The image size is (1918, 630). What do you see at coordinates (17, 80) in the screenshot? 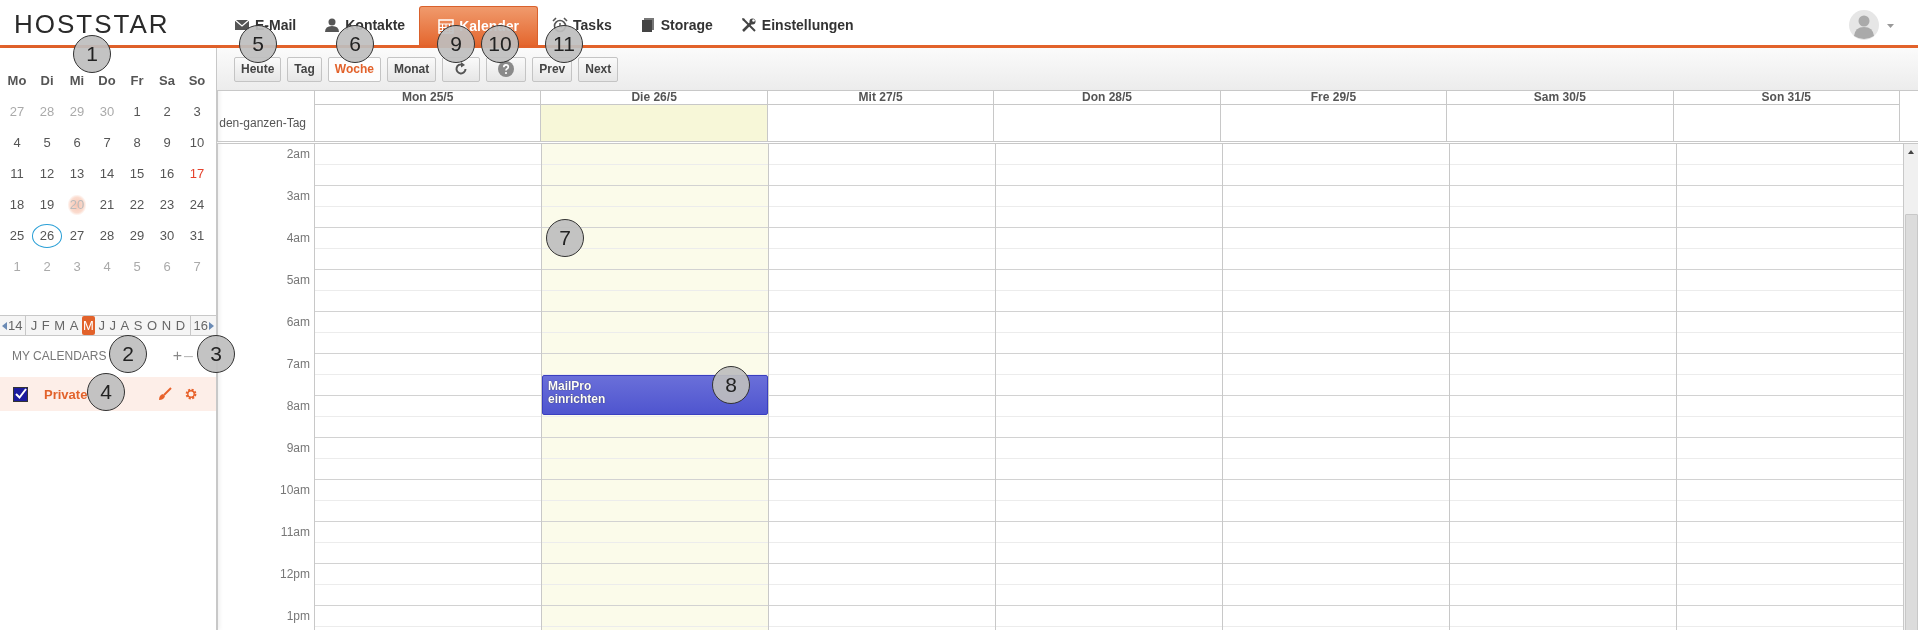
I see `weekday-label: Mo` at bounding box center [17, 80].